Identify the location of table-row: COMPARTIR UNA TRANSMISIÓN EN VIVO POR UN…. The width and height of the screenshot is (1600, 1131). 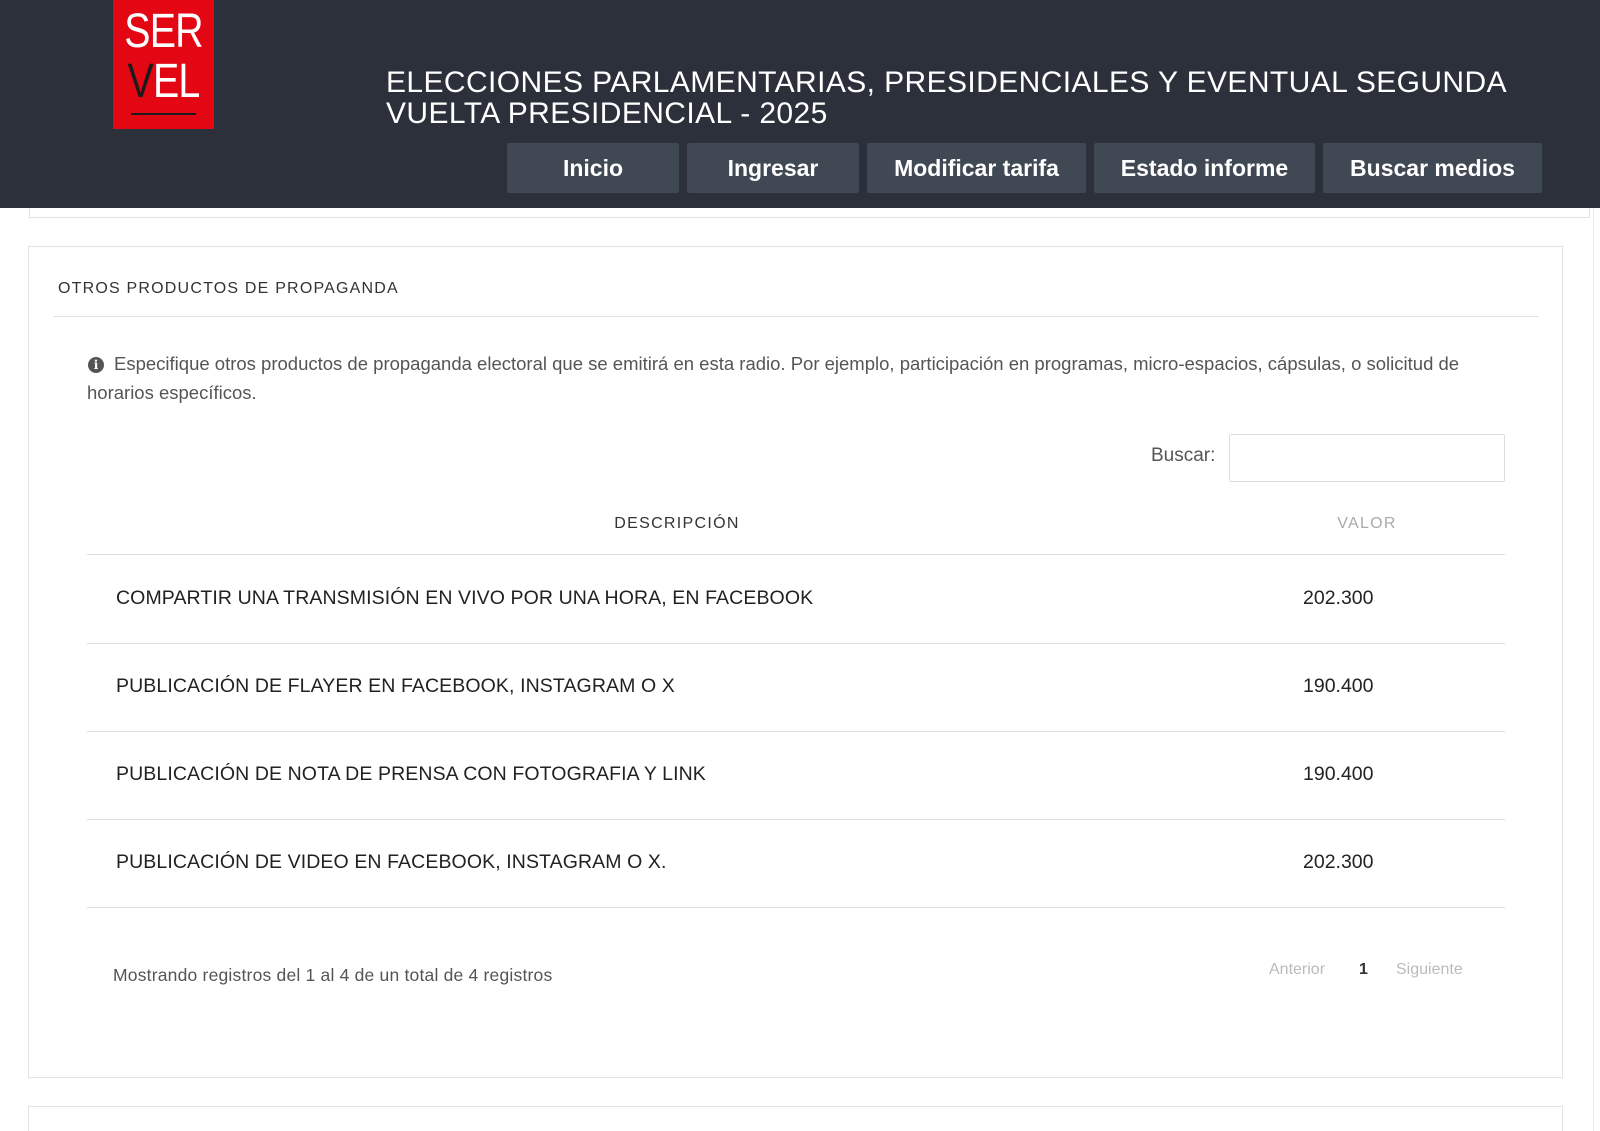
(796, 600).